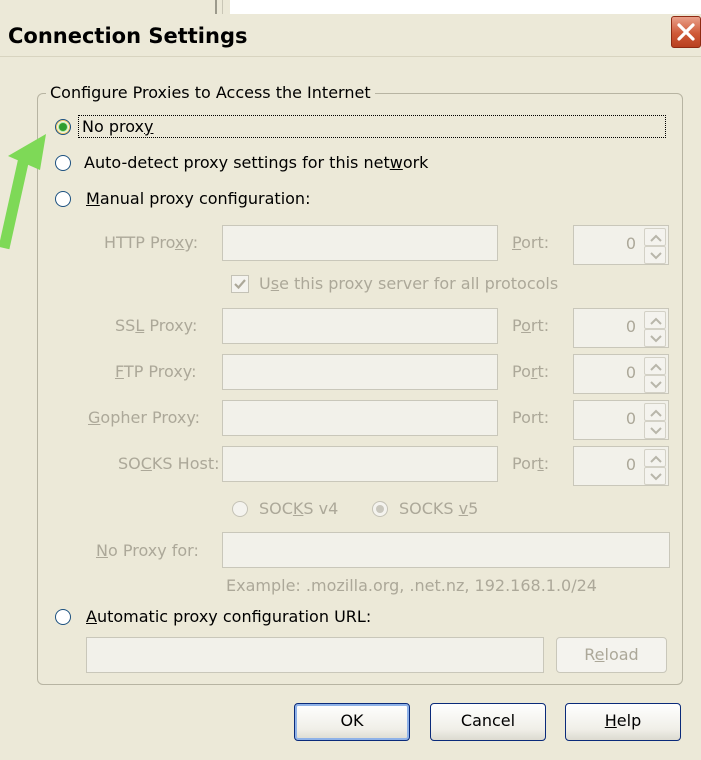 This screenshot has height=760, width=701. I want to click on manual-proxy-label: Manual proxy configuration:, so click(198, 198).